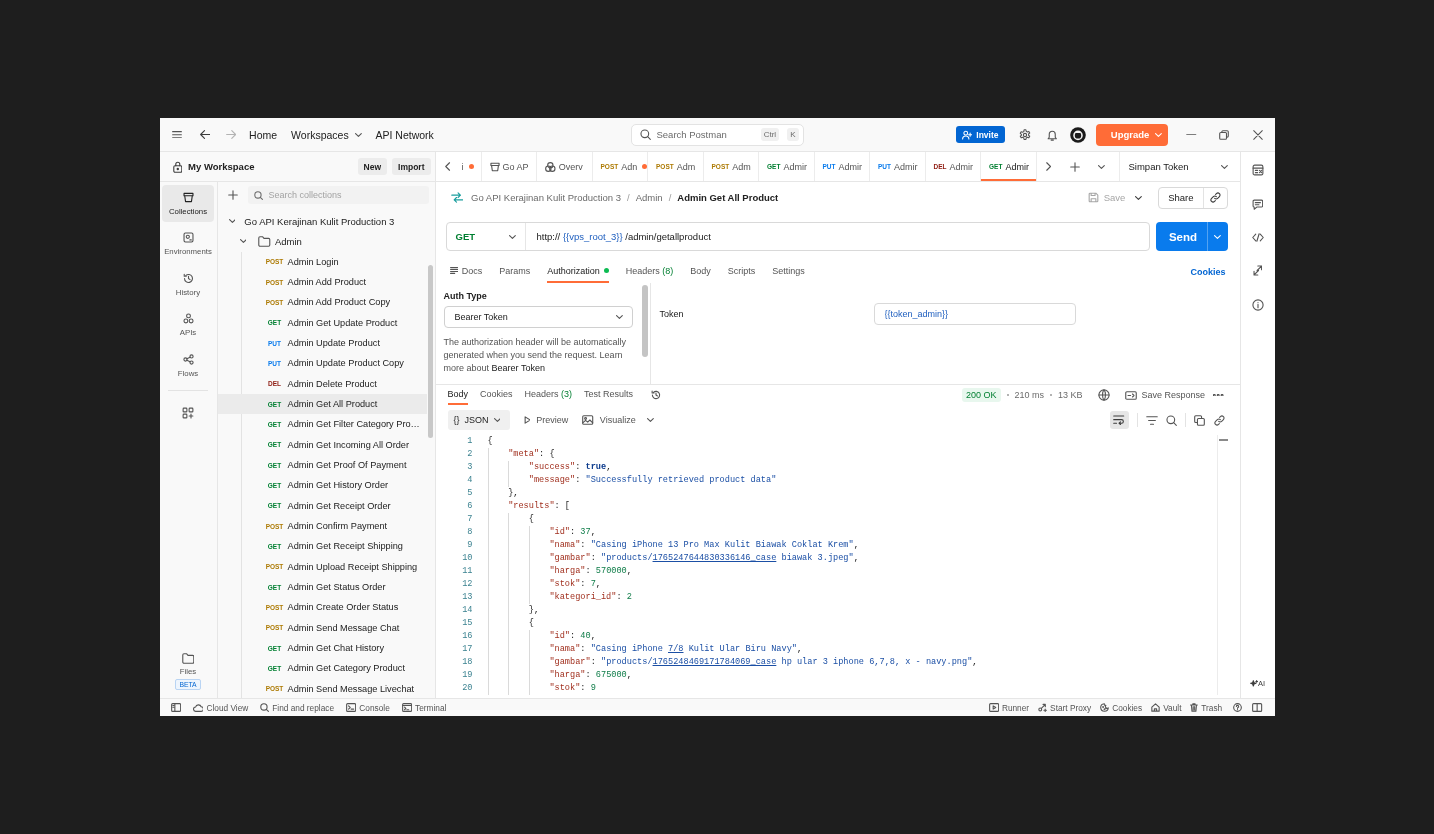 This screenshot has height=834, width=1434. Describe the element at coordinates (546, 420) in the screenshot. I see `preview-button: Preview` at that location.